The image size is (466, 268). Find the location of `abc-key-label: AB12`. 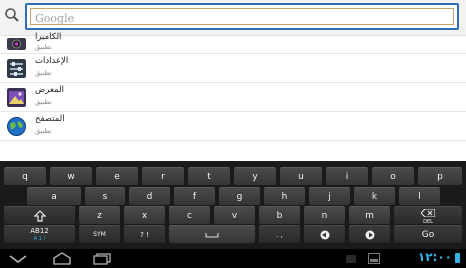

abc-key-label: AB12 is located at coordinates (39, 231).